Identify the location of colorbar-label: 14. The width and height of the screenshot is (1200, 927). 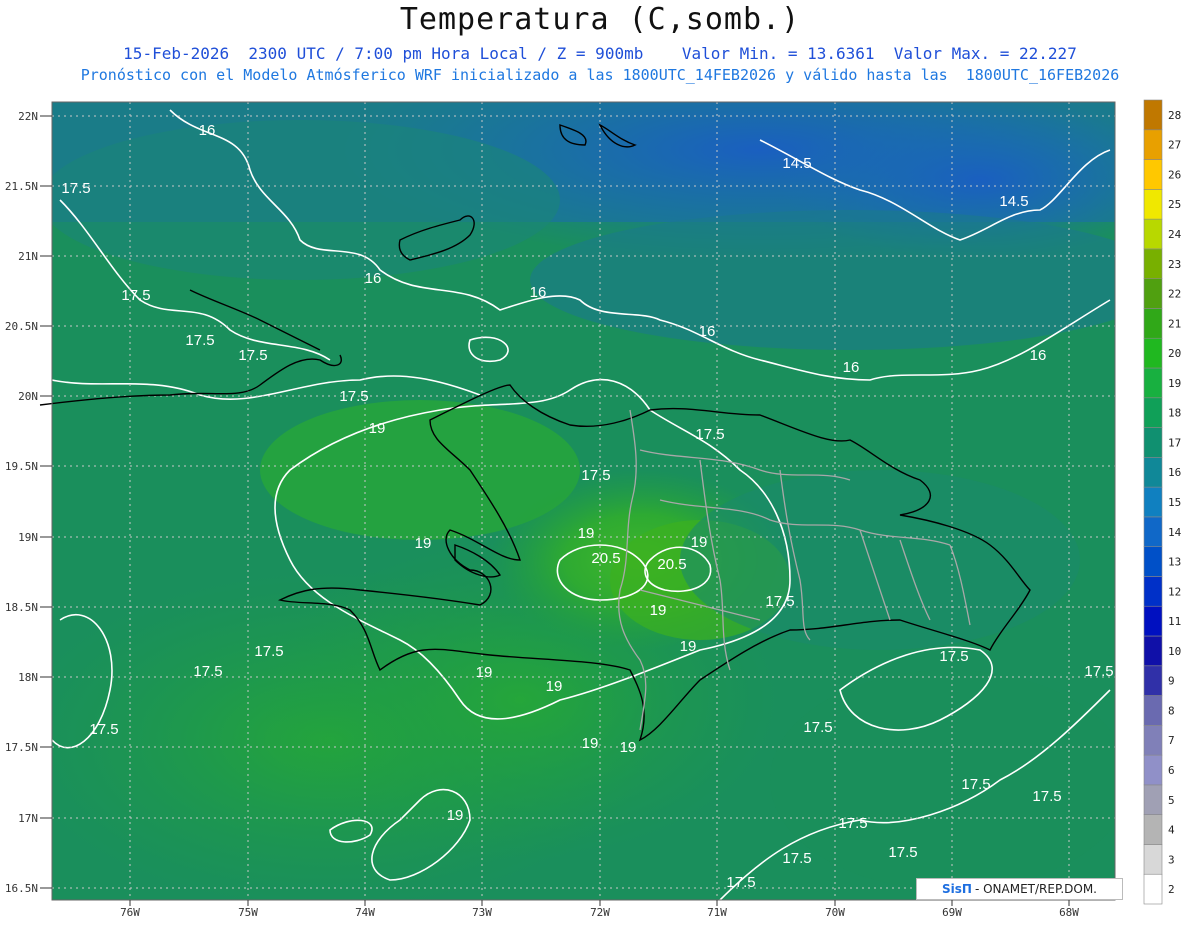
(1175, 532).